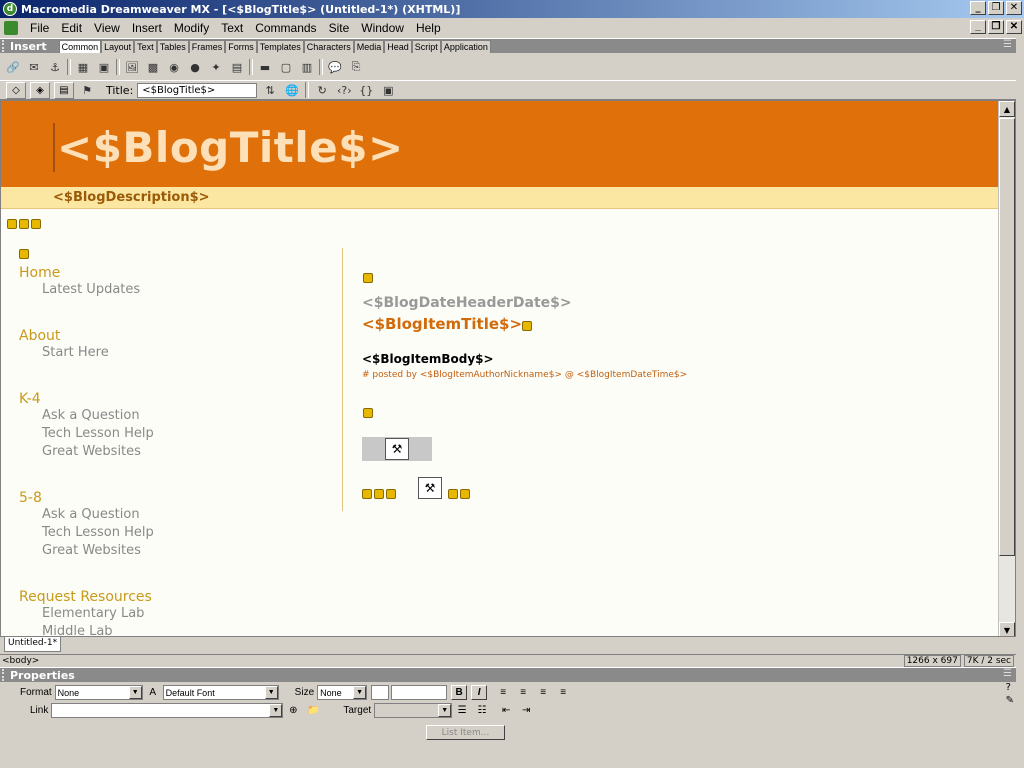 This screenshot has width=1024, height=768. I want to click on nav-link: Start Here, so click(75, 353).